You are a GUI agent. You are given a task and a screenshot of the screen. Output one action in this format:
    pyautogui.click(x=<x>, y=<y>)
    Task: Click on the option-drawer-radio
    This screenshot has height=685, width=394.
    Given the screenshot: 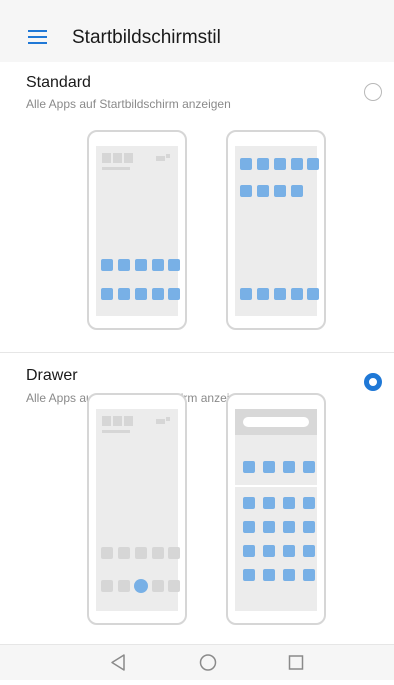 What is the action you would take?
    pyautogui.click(x=373, y=382)
    